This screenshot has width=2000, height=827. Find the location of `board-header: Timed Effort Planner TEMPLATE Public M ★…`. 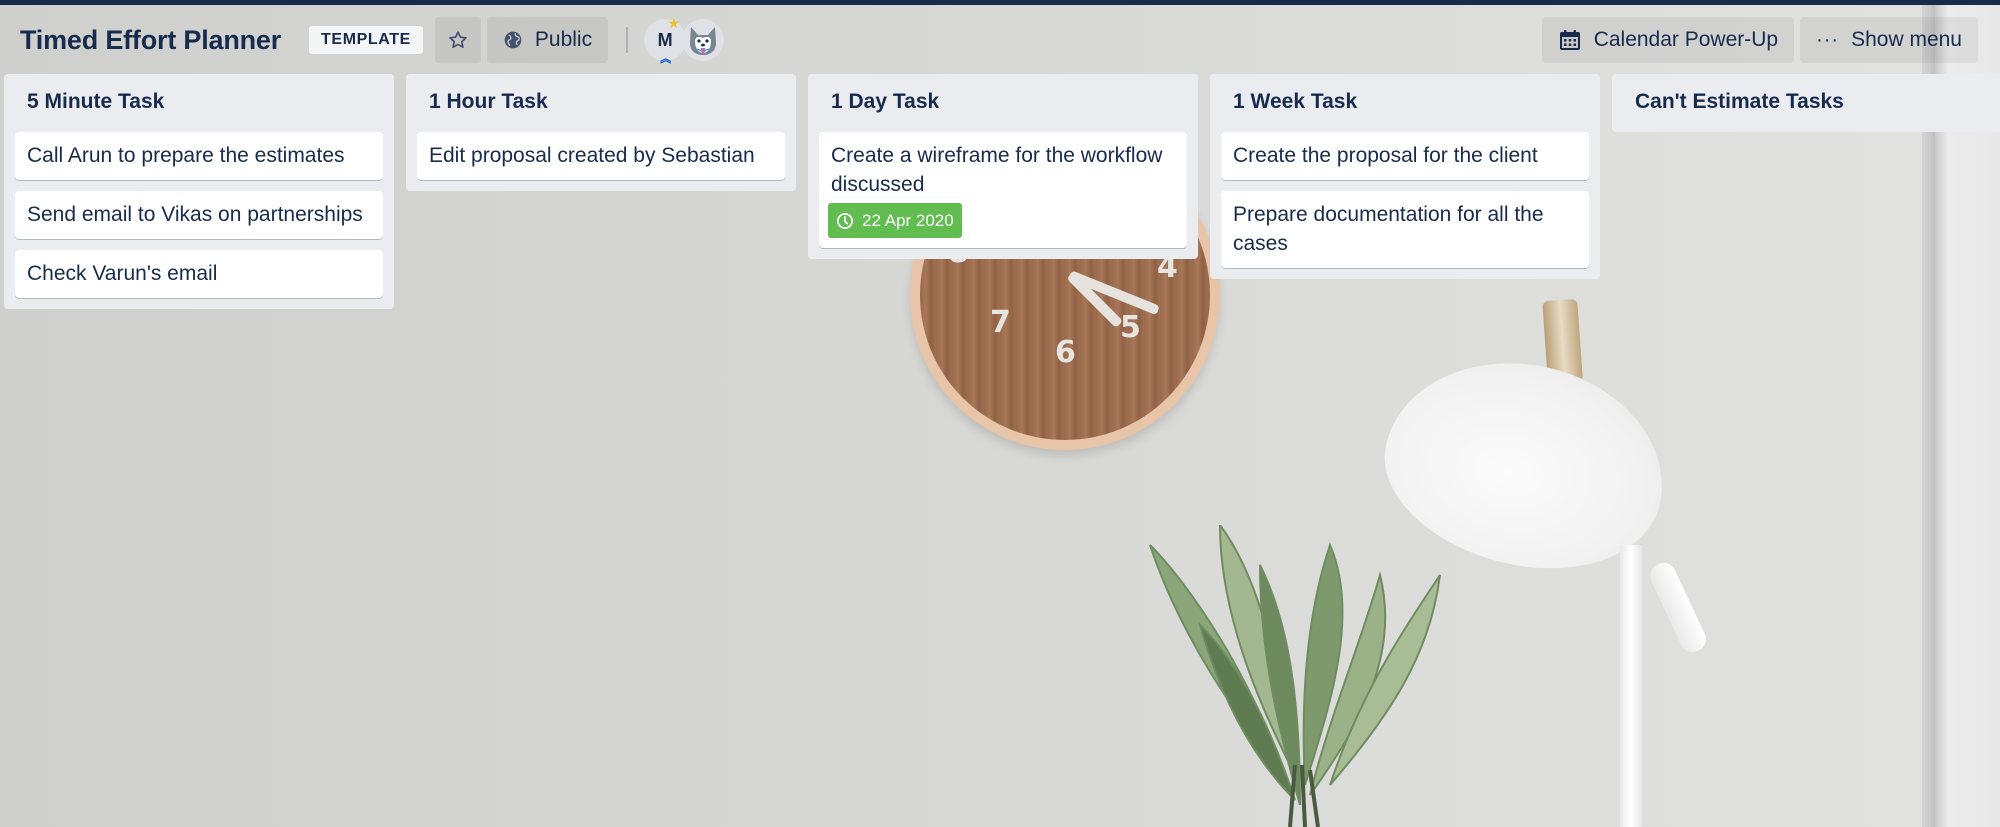

board-header: Timed Effort Planner TEMPLATE Public M ★… is located at coordinates (1000, 40).